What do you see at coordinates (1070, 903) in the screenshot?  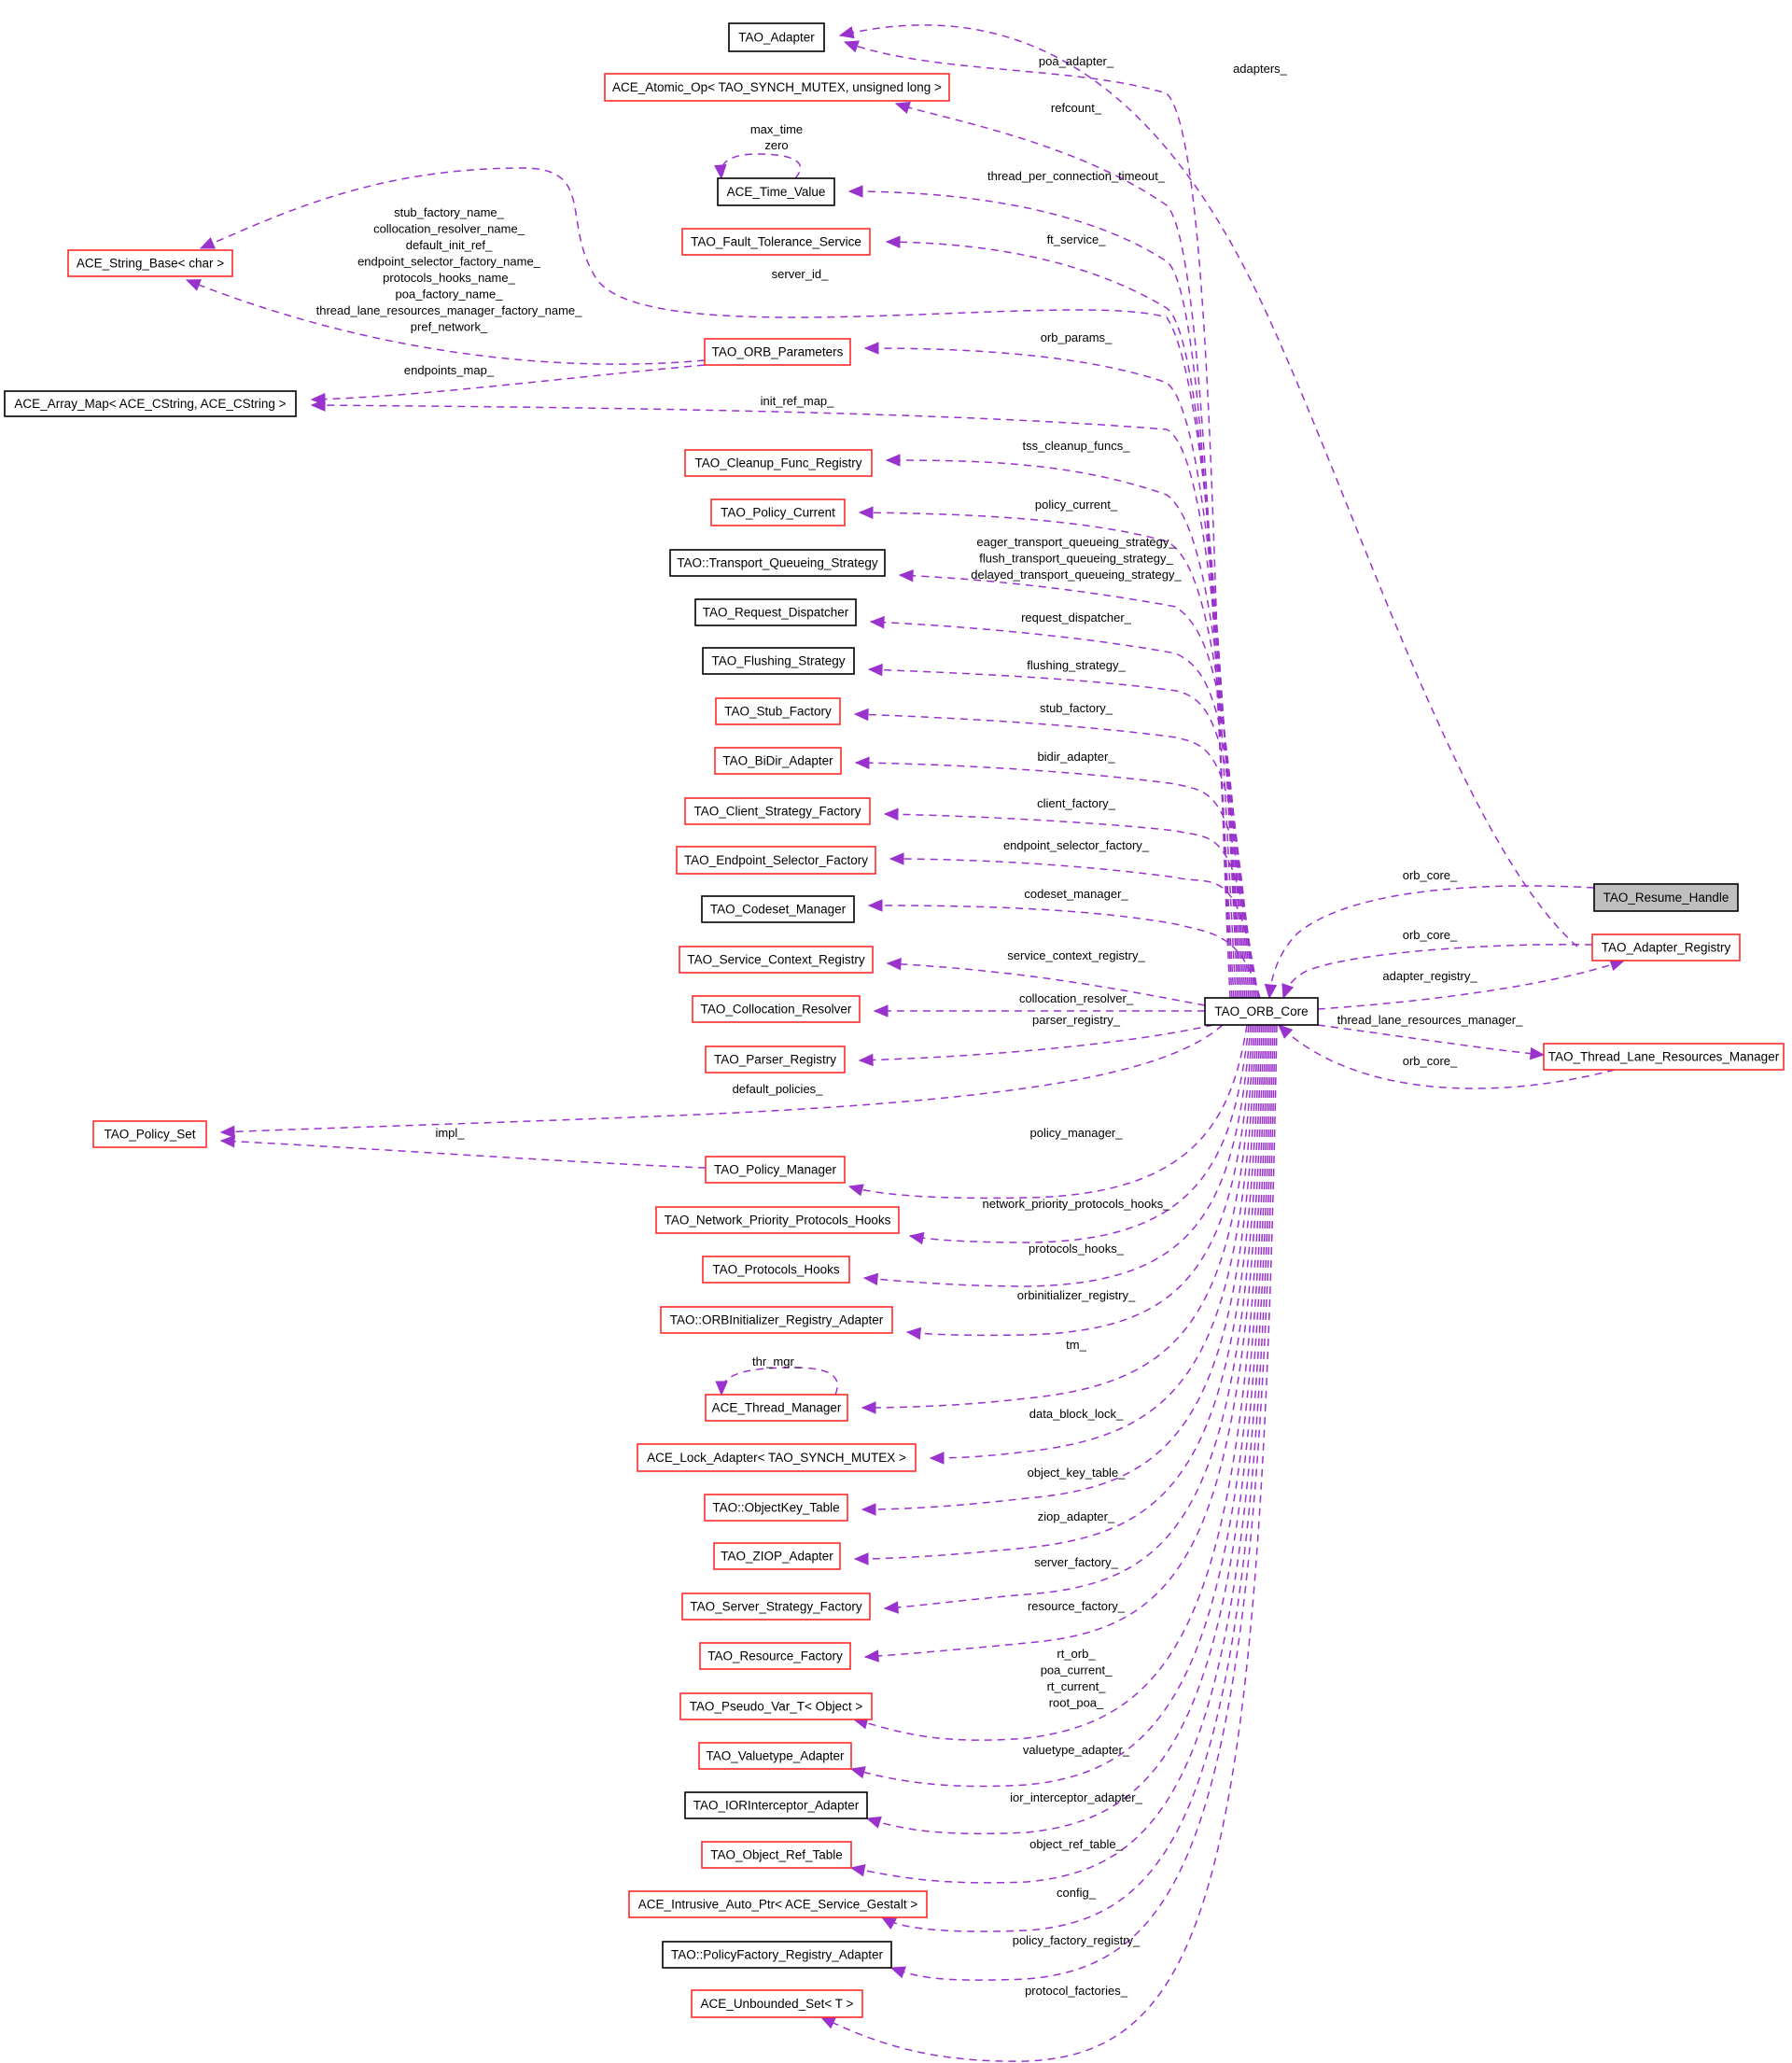 I see `edge-tao-orb-core-to-tao-client-strategy-factory` at bounding box center [1070, 903].